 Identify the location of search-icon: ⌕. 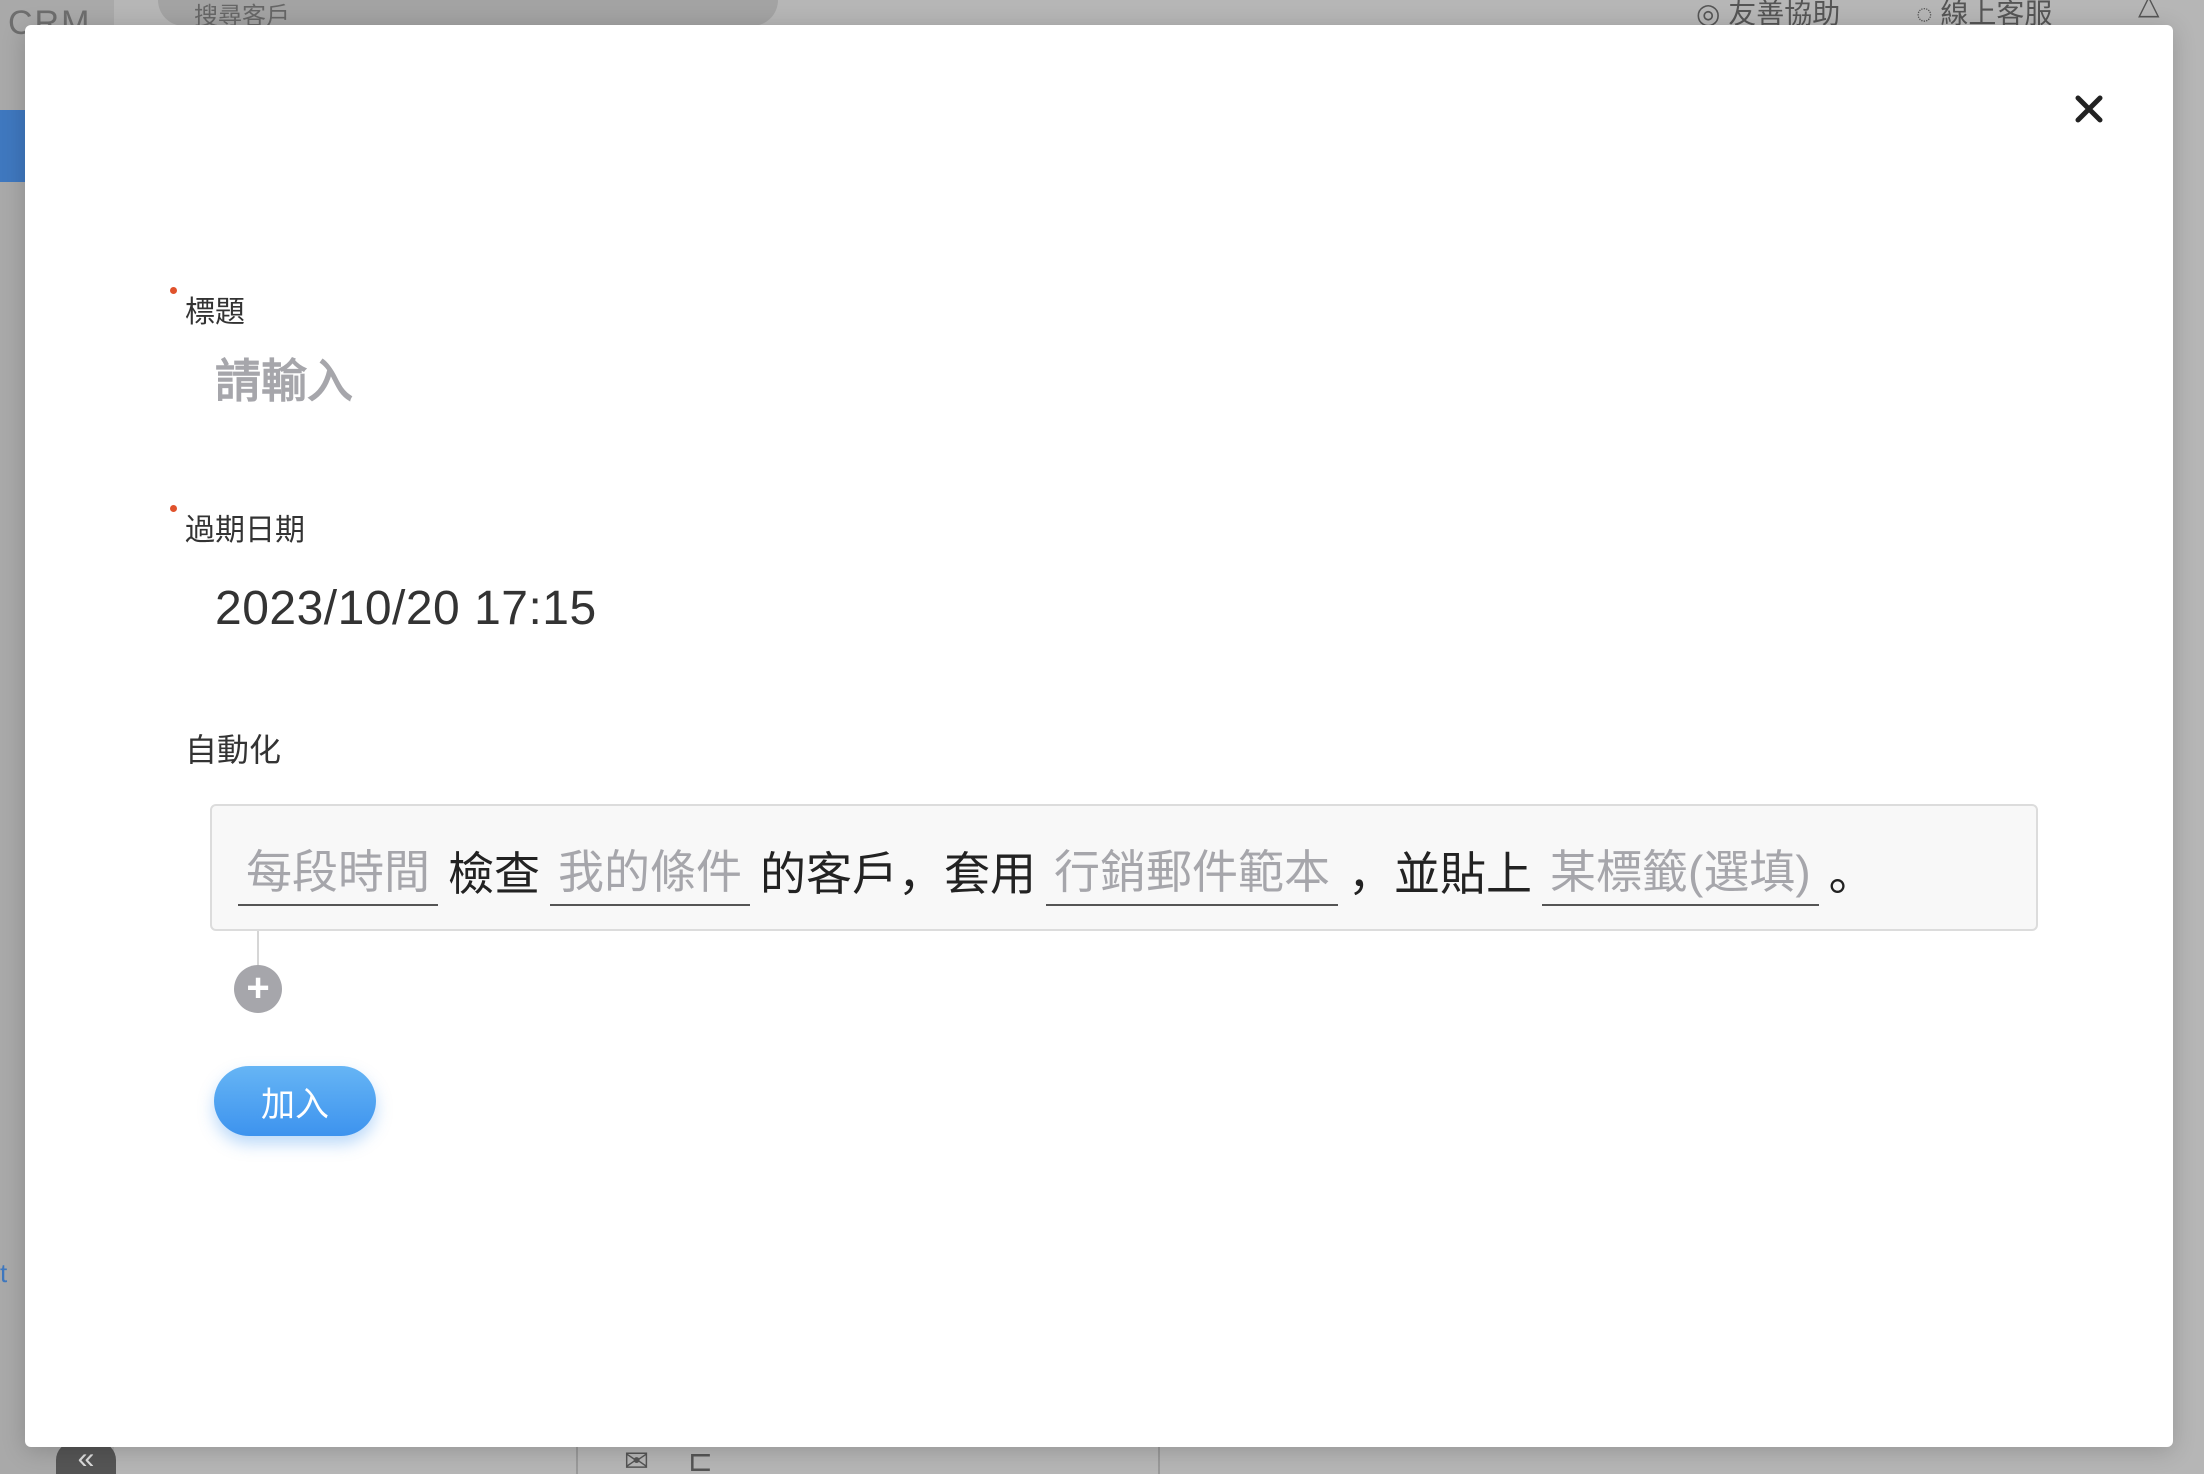
(836, 0).